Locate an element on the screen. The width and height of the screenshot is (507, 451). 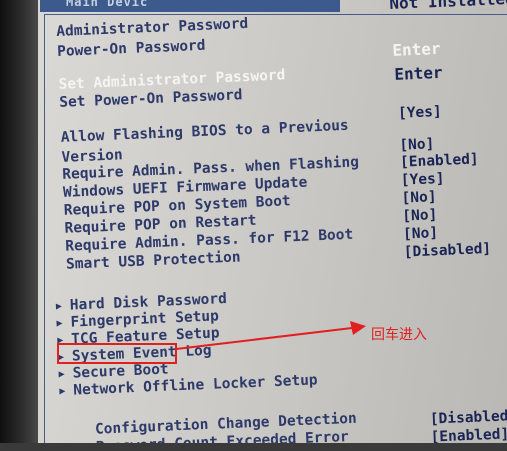
pointer-arrow-icon is located at coordinates (270, 335).